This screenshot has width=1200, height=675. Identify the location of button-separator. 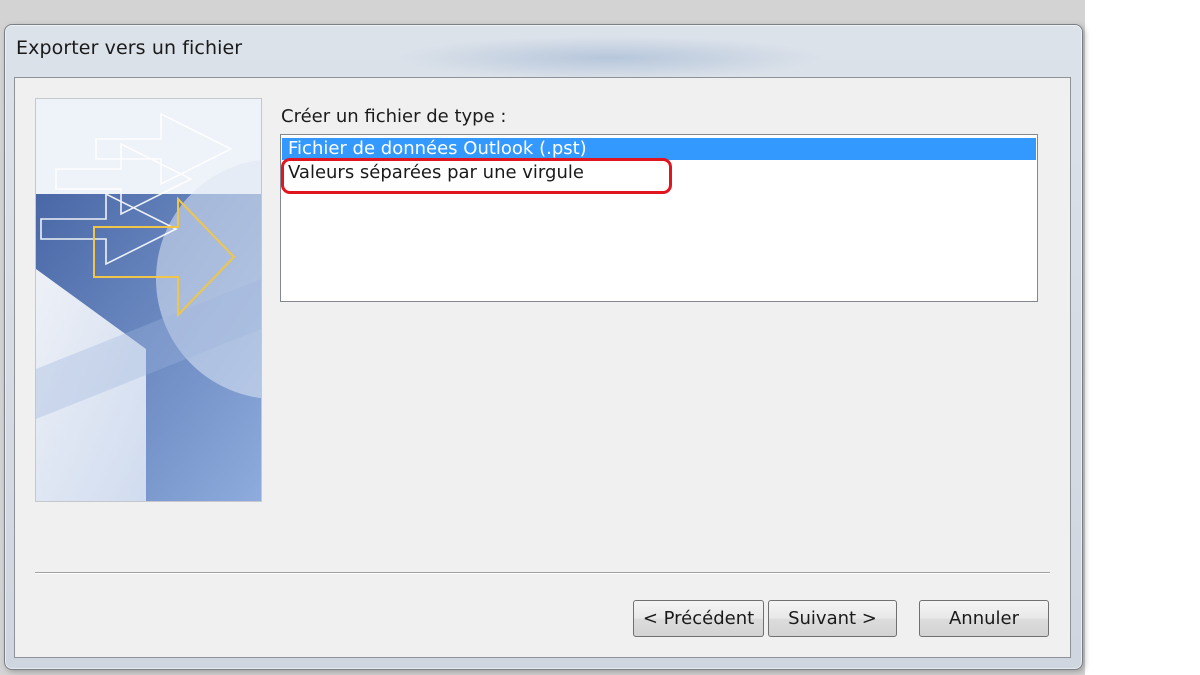
(542, 573).